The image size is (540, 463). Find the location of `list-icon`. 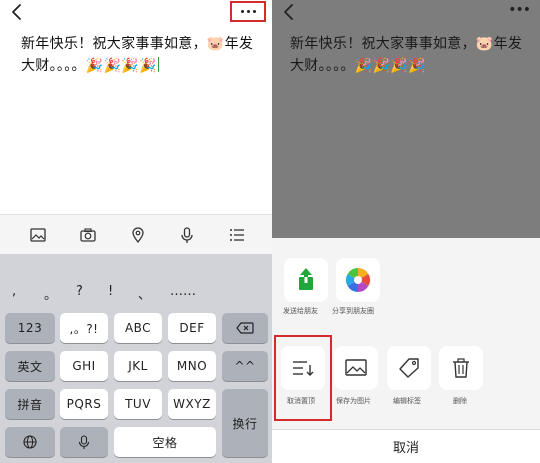

list-icon is located at coordinates (237, 235).